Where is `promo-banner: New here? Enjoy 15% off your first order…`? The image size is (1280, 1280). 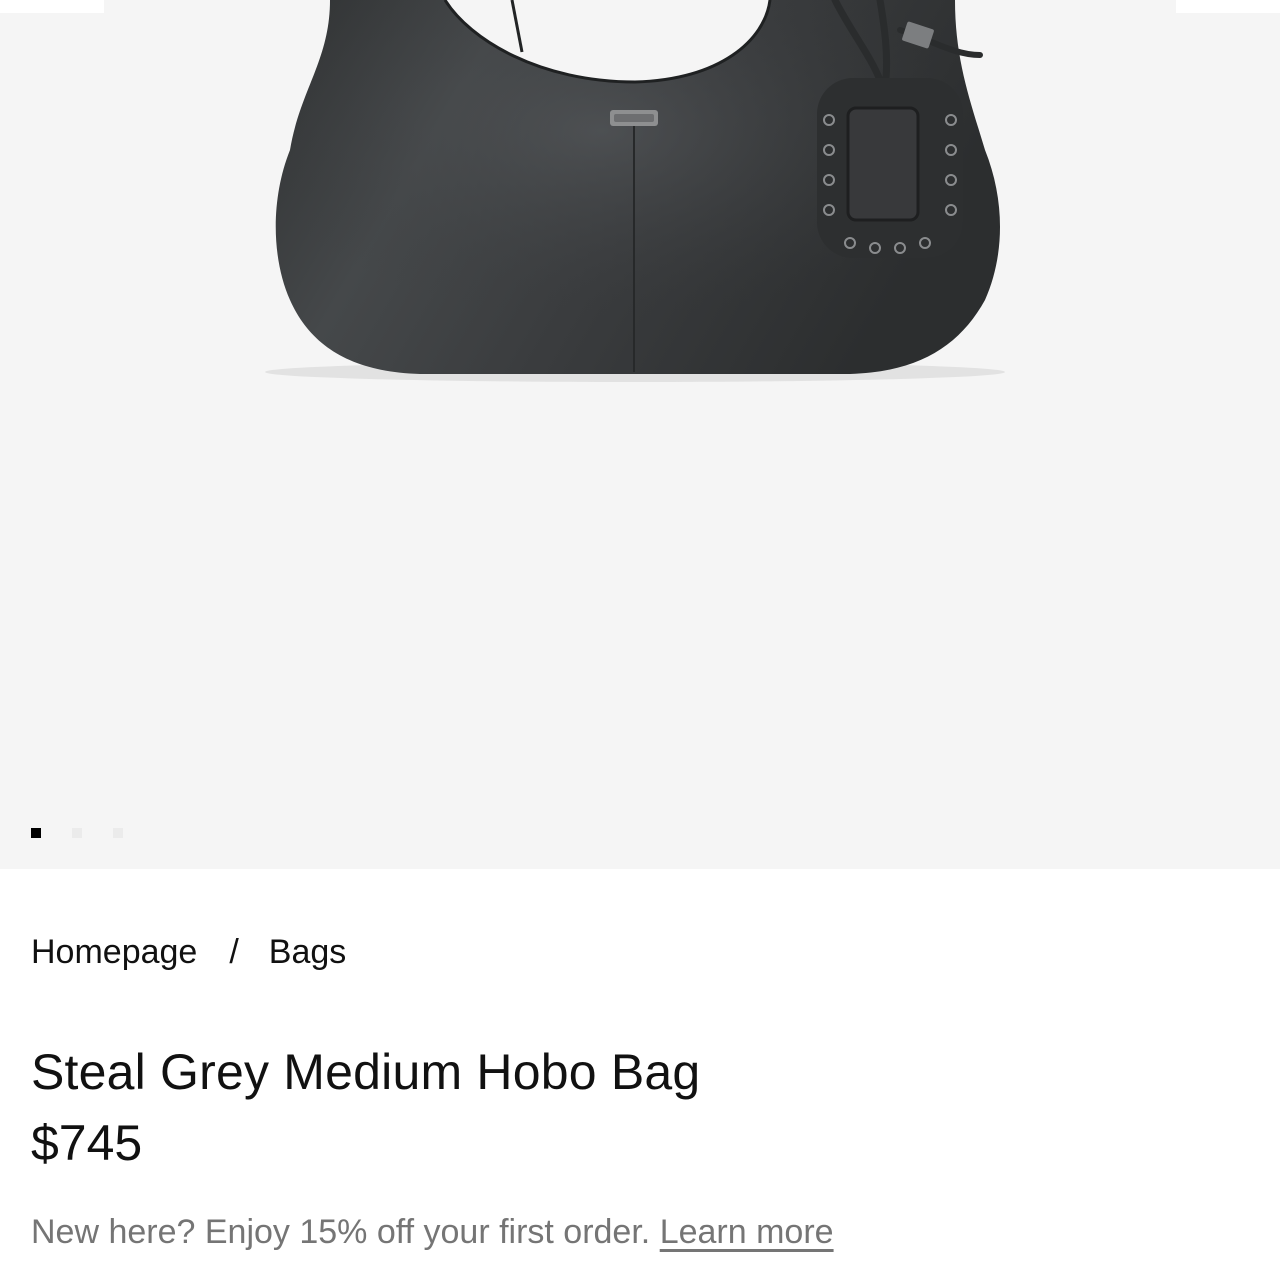
promo-banner: New here? Enjoy 15% off your first order… is located at coordinates (432, 1232).